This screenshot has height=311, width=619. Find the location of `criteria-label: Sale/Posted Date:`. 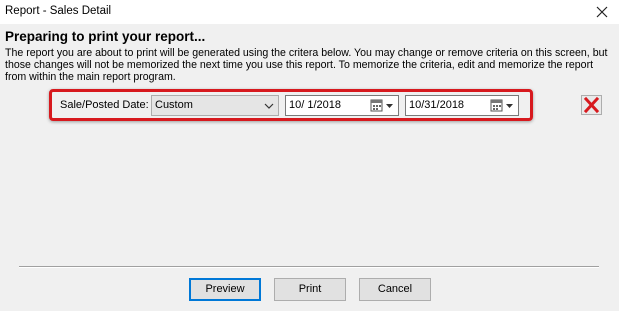

criteria-label: Sale/Posted Date: is located at coordinates (104, 105).